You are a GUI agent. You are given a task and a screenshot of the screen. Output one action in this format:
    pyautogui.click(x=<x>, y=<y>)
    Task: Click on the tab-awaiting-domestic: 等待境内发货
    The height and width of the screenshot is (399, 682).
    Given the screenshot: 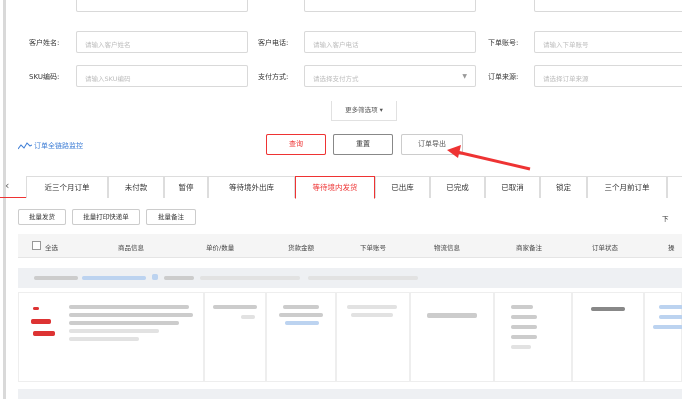 What is the action you would take?
    pyautogui.click(x=335, y=187)
    